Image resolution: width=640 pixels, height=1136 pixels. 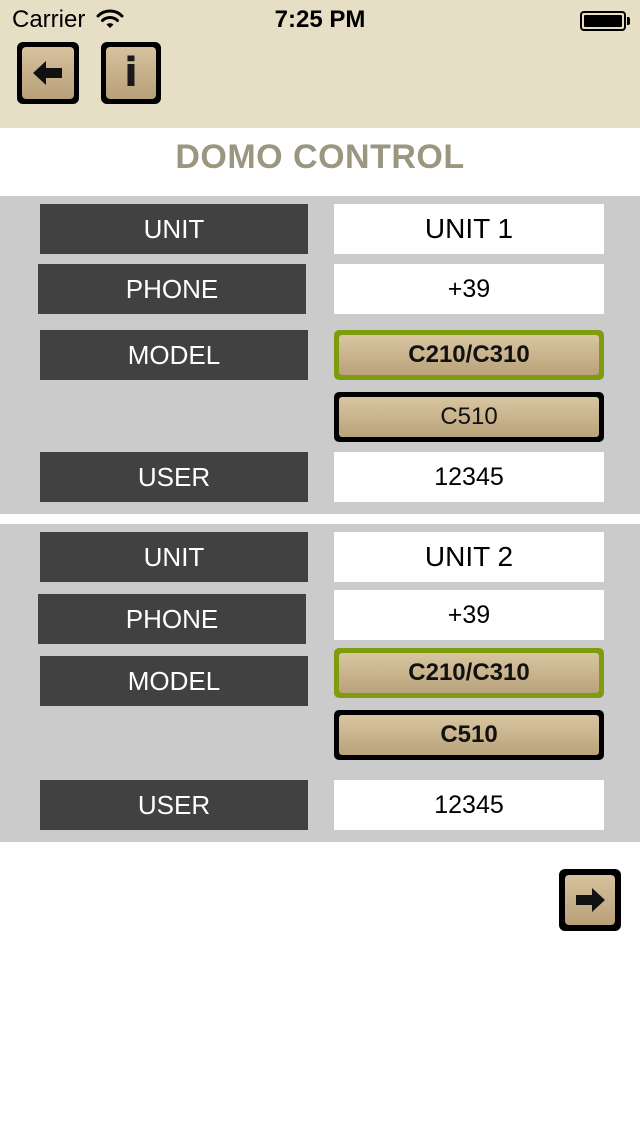 I want to click on unit-name-field: UNIT 1, so click(x=469, y=229).